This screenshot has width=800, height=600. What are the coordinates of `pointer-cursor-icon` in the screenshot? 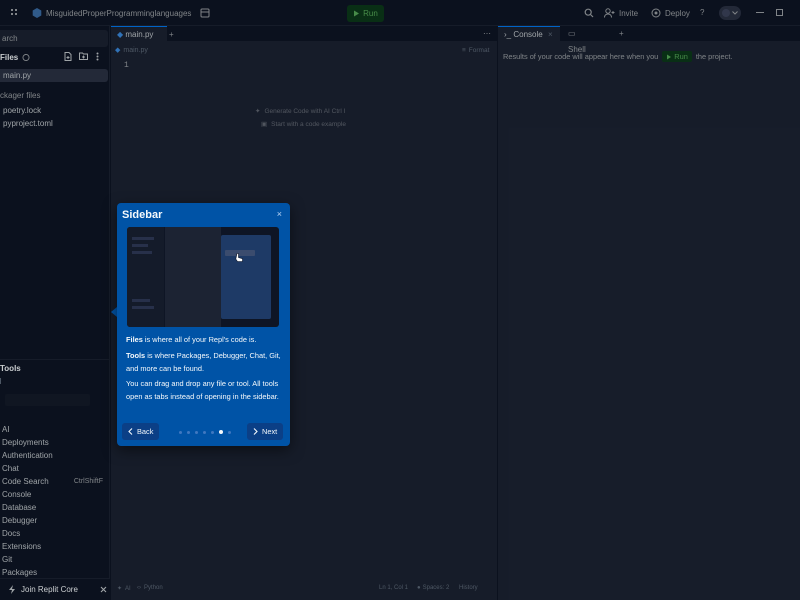 It's located at (239, 257).